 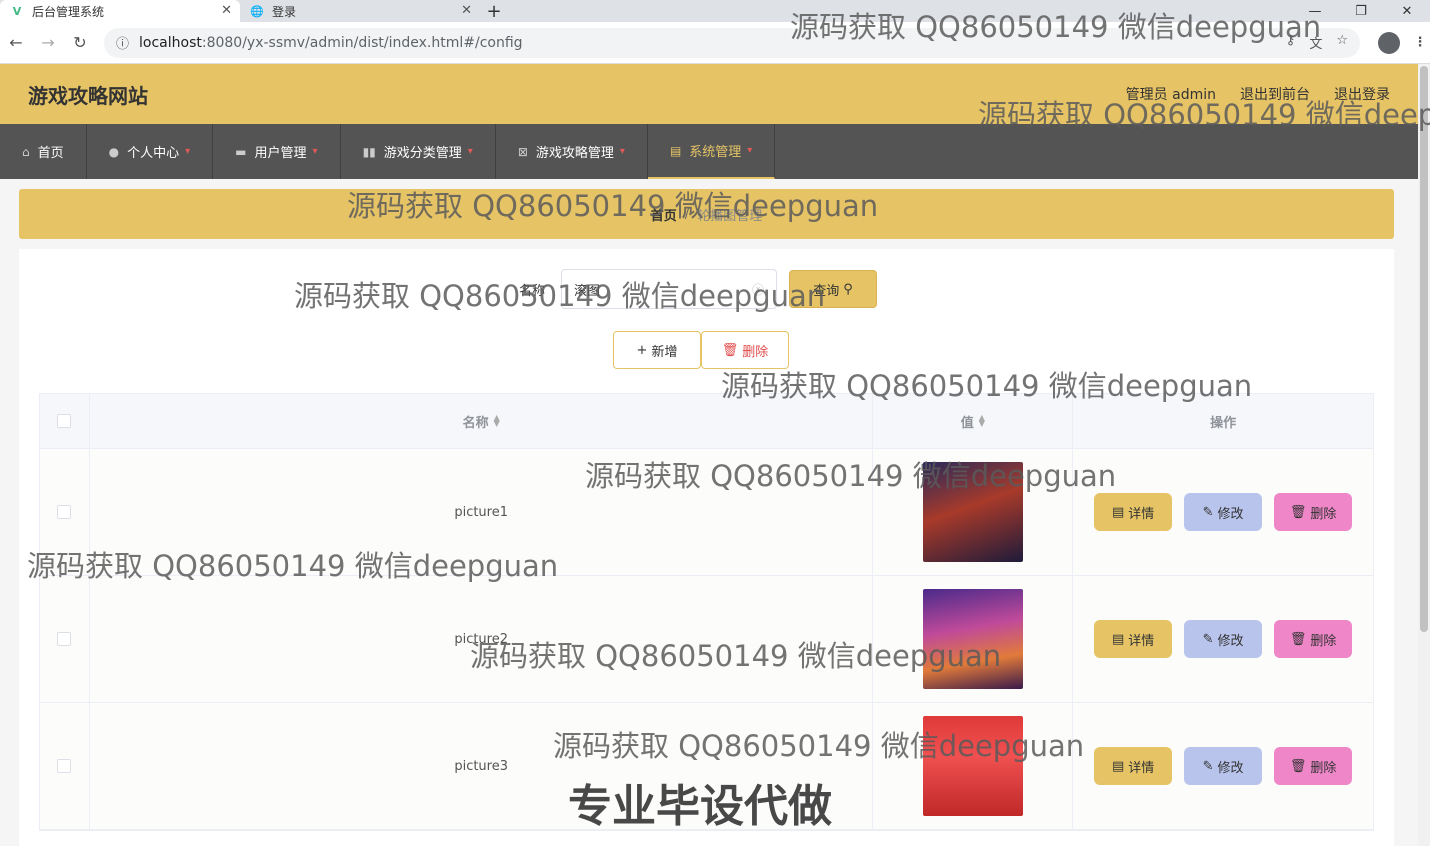 What do you see at coordinates (532, 291) in the screenshot?
I see `search-label: 名称` at bounding box center [532, 291].